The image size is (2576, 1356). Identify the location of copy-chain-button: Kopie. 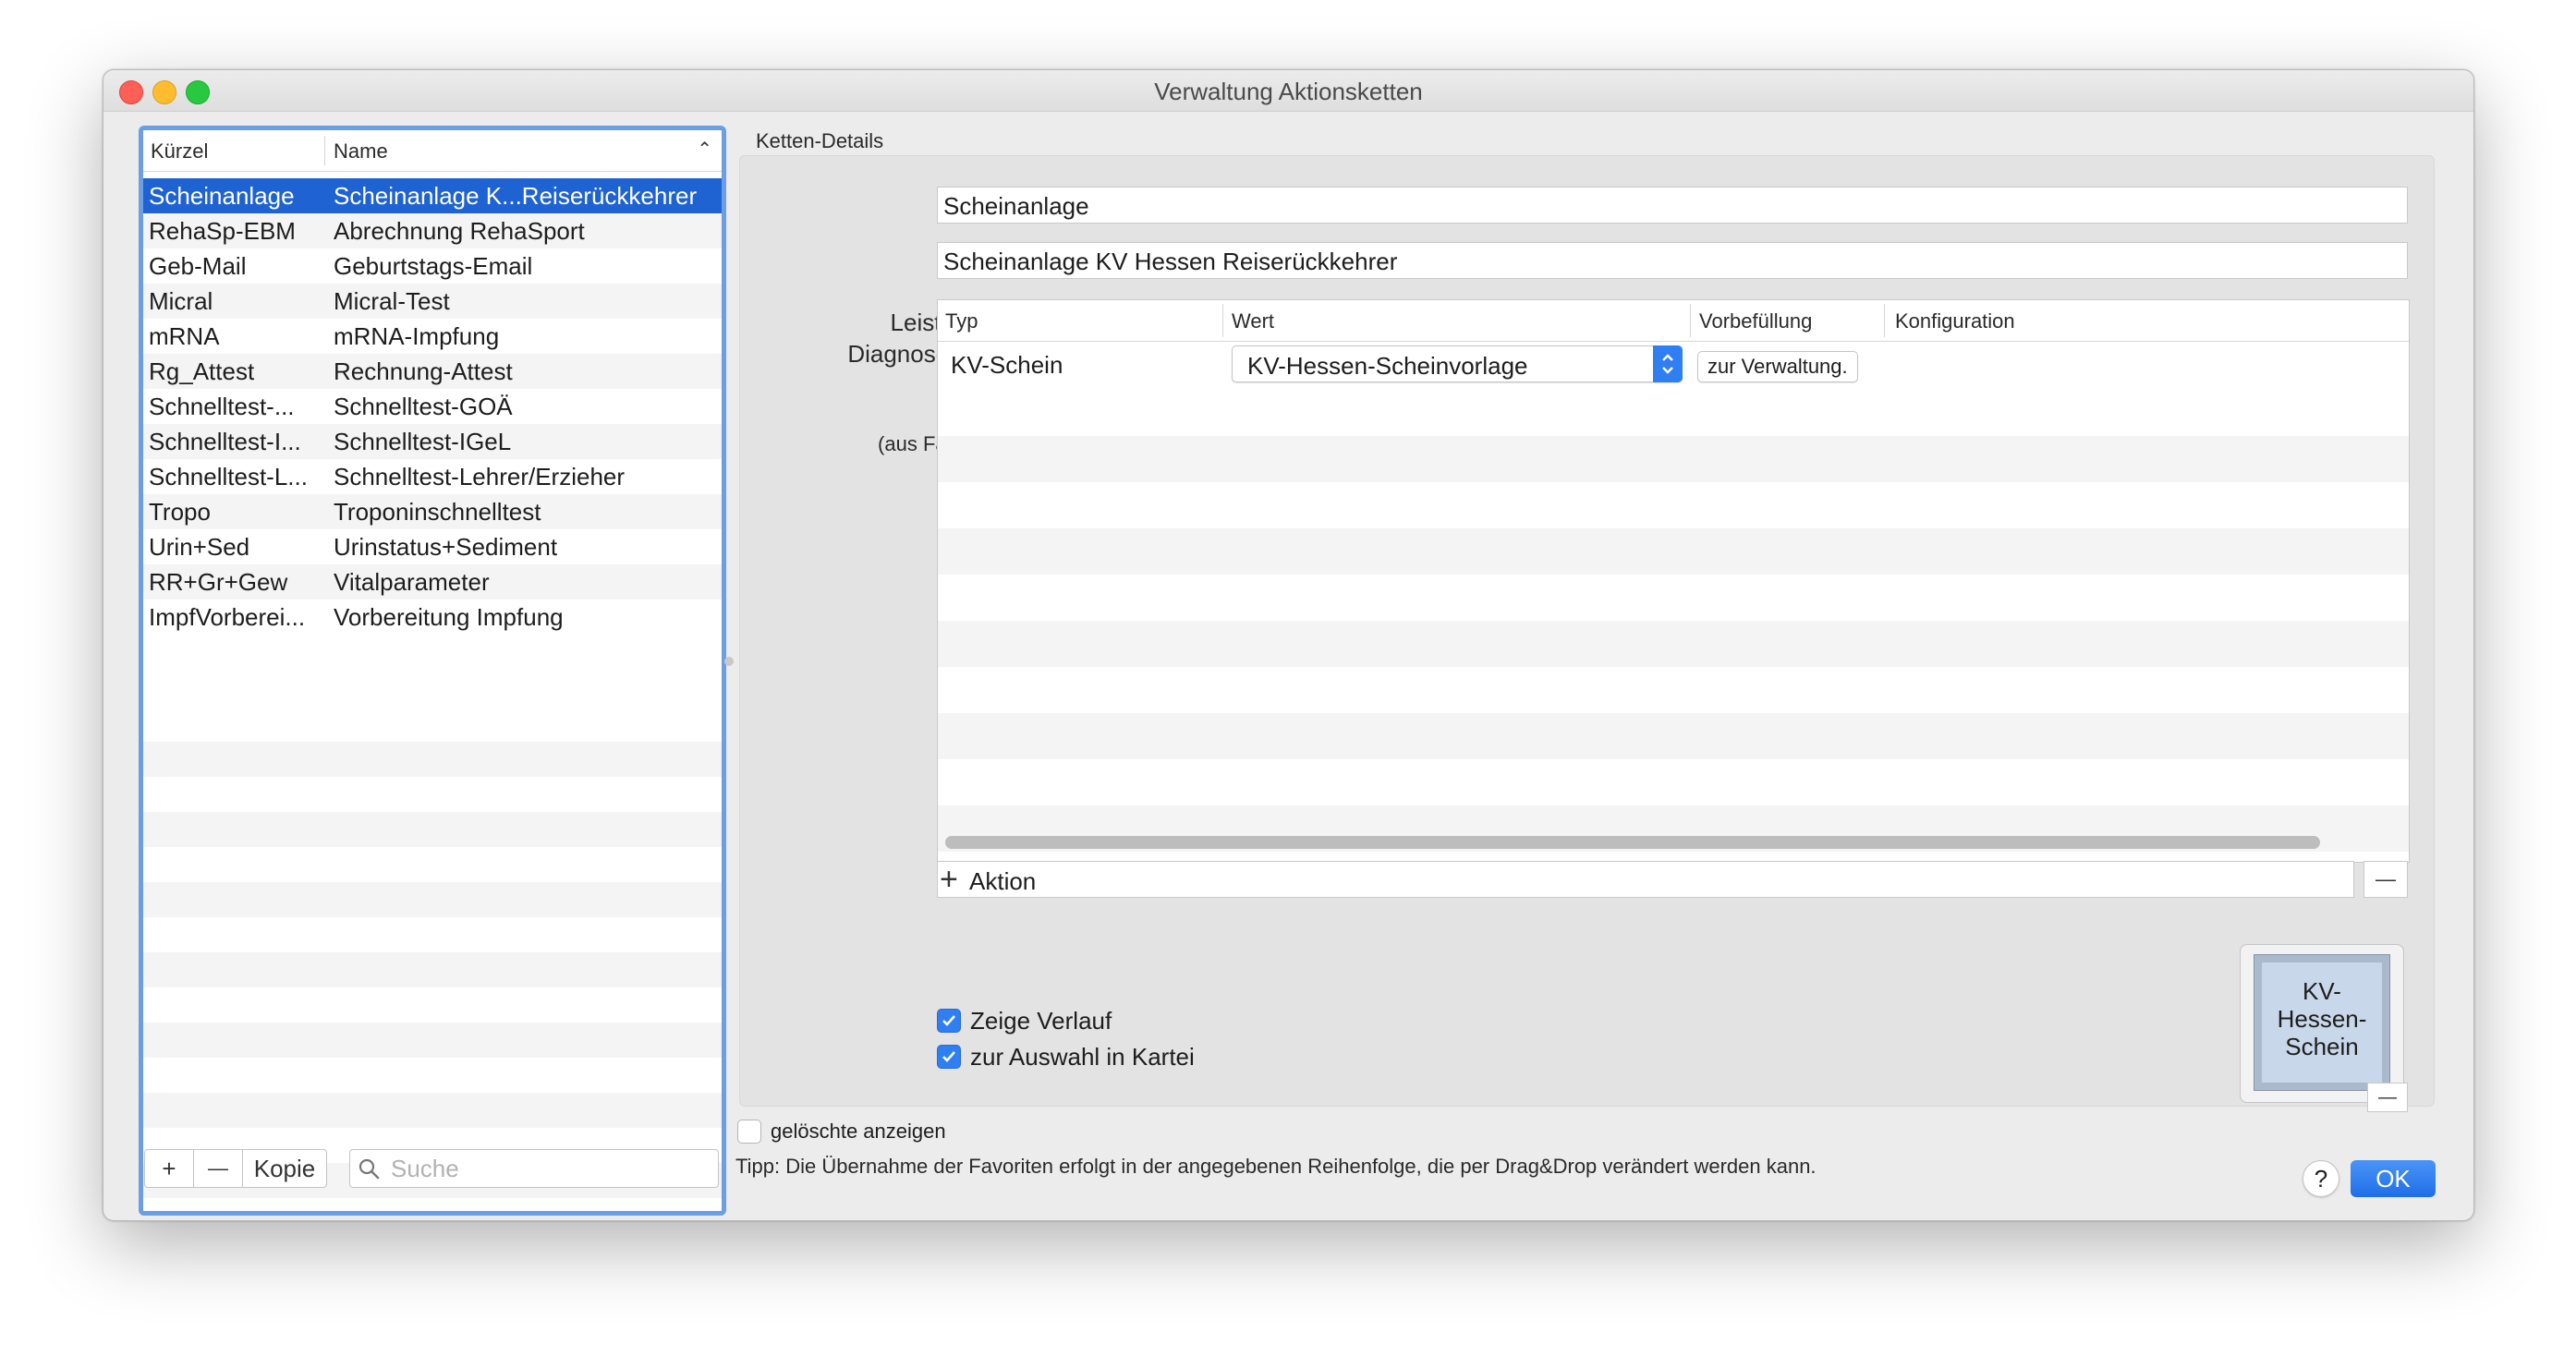
(284, 1168).